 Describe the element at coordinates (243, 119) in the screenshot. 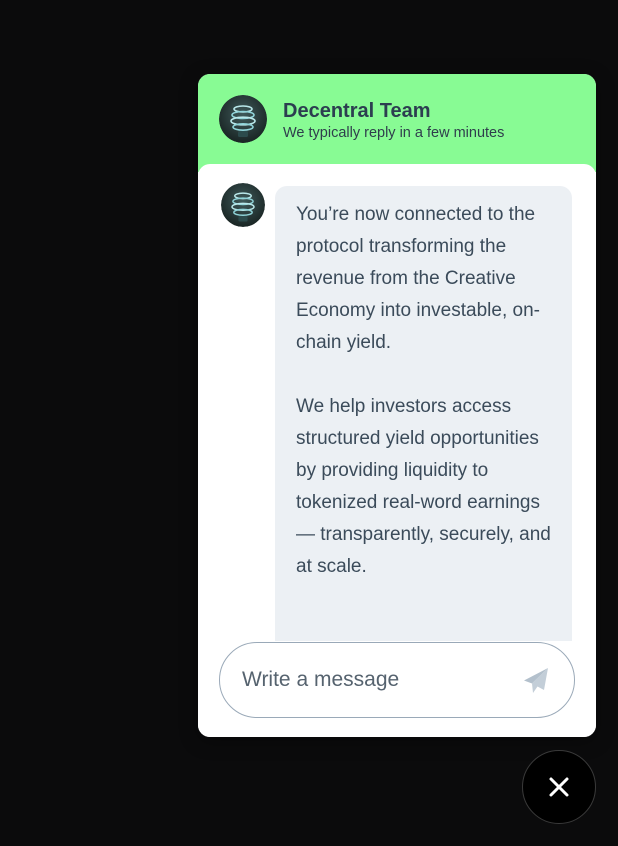

I see `team-avatar-icon` at that location.